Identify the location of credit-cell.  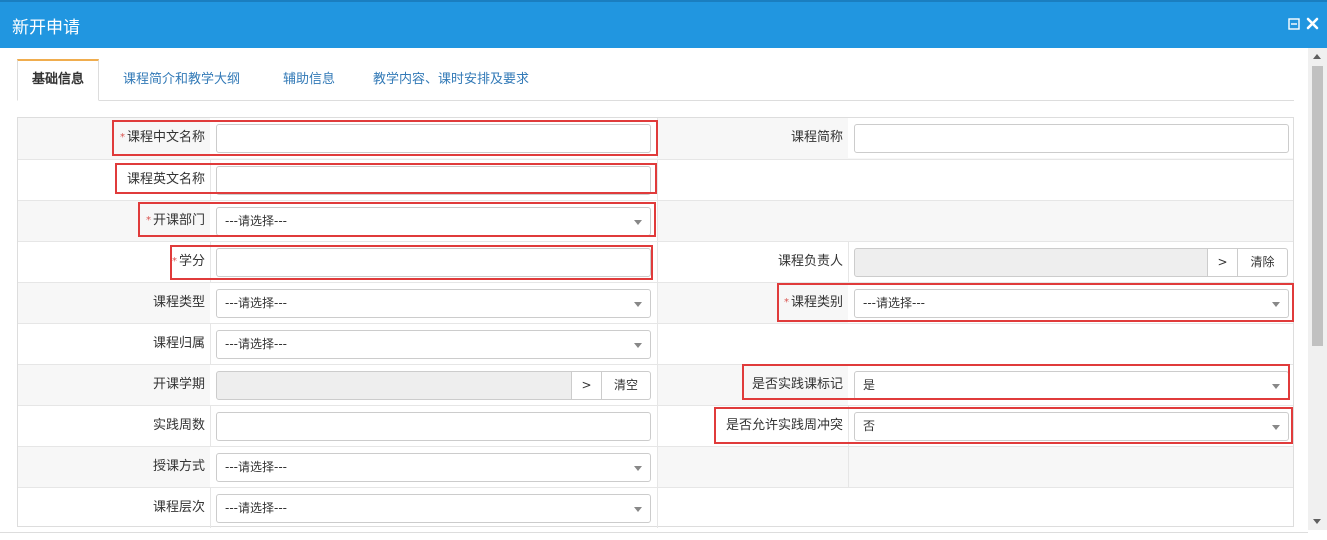
(433, 262).